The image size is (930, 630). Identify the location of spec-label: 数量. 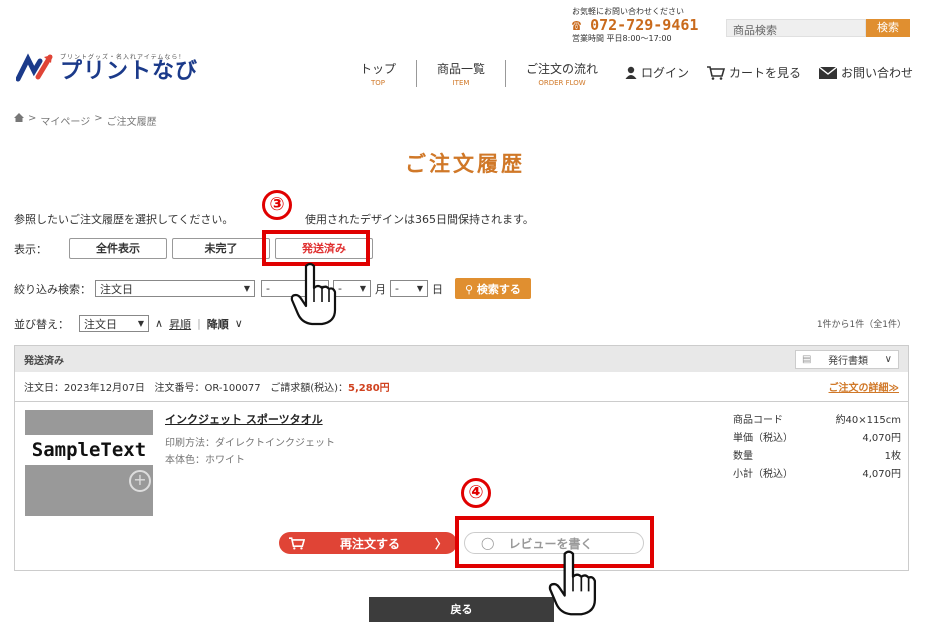
(743, 456).